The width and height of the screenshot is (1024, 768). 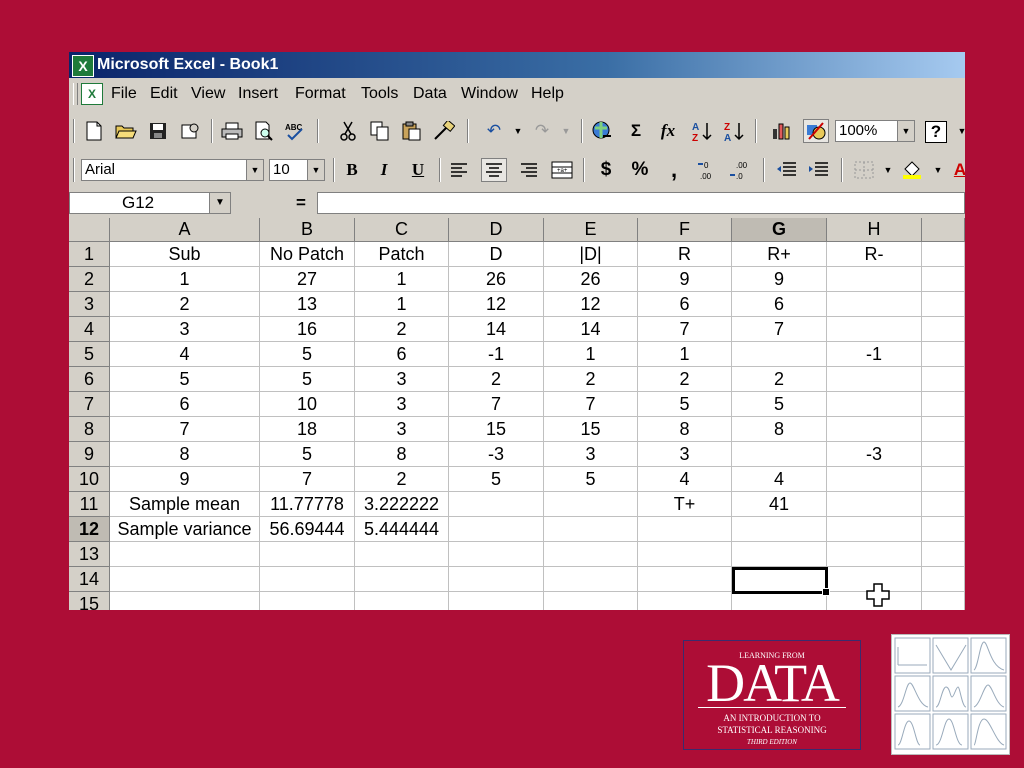 I want to click on cell-d1: D, so click(x=496, y=254).